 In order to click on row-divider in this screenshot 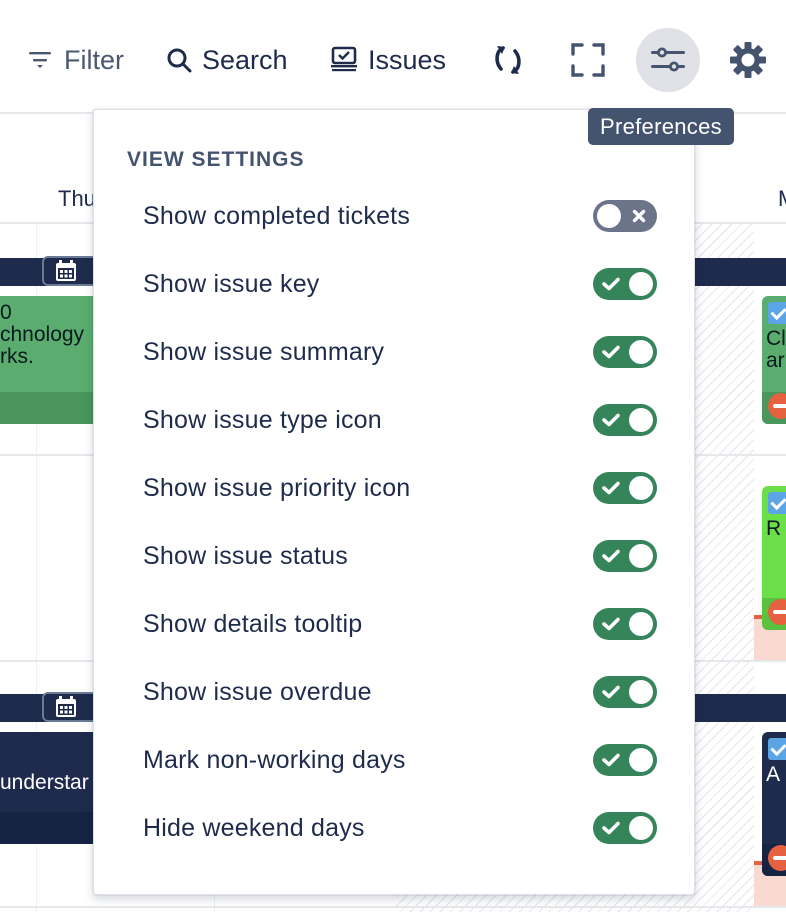, I will do `click(393, 907)`.